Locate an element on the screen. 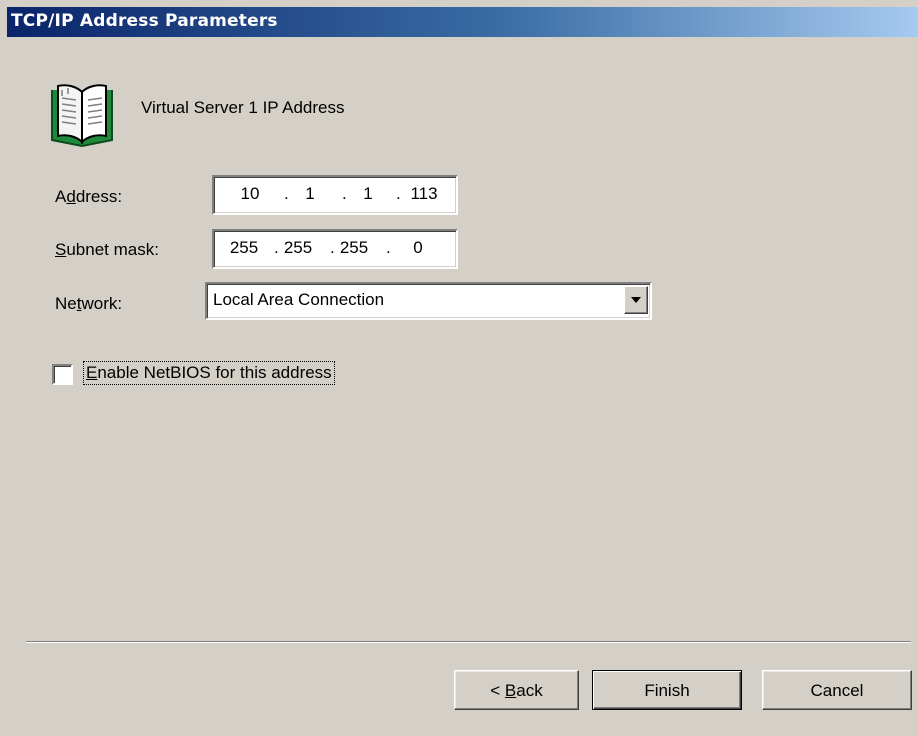  subnet-octet-2: 255 is located at coordinates (298, 248).